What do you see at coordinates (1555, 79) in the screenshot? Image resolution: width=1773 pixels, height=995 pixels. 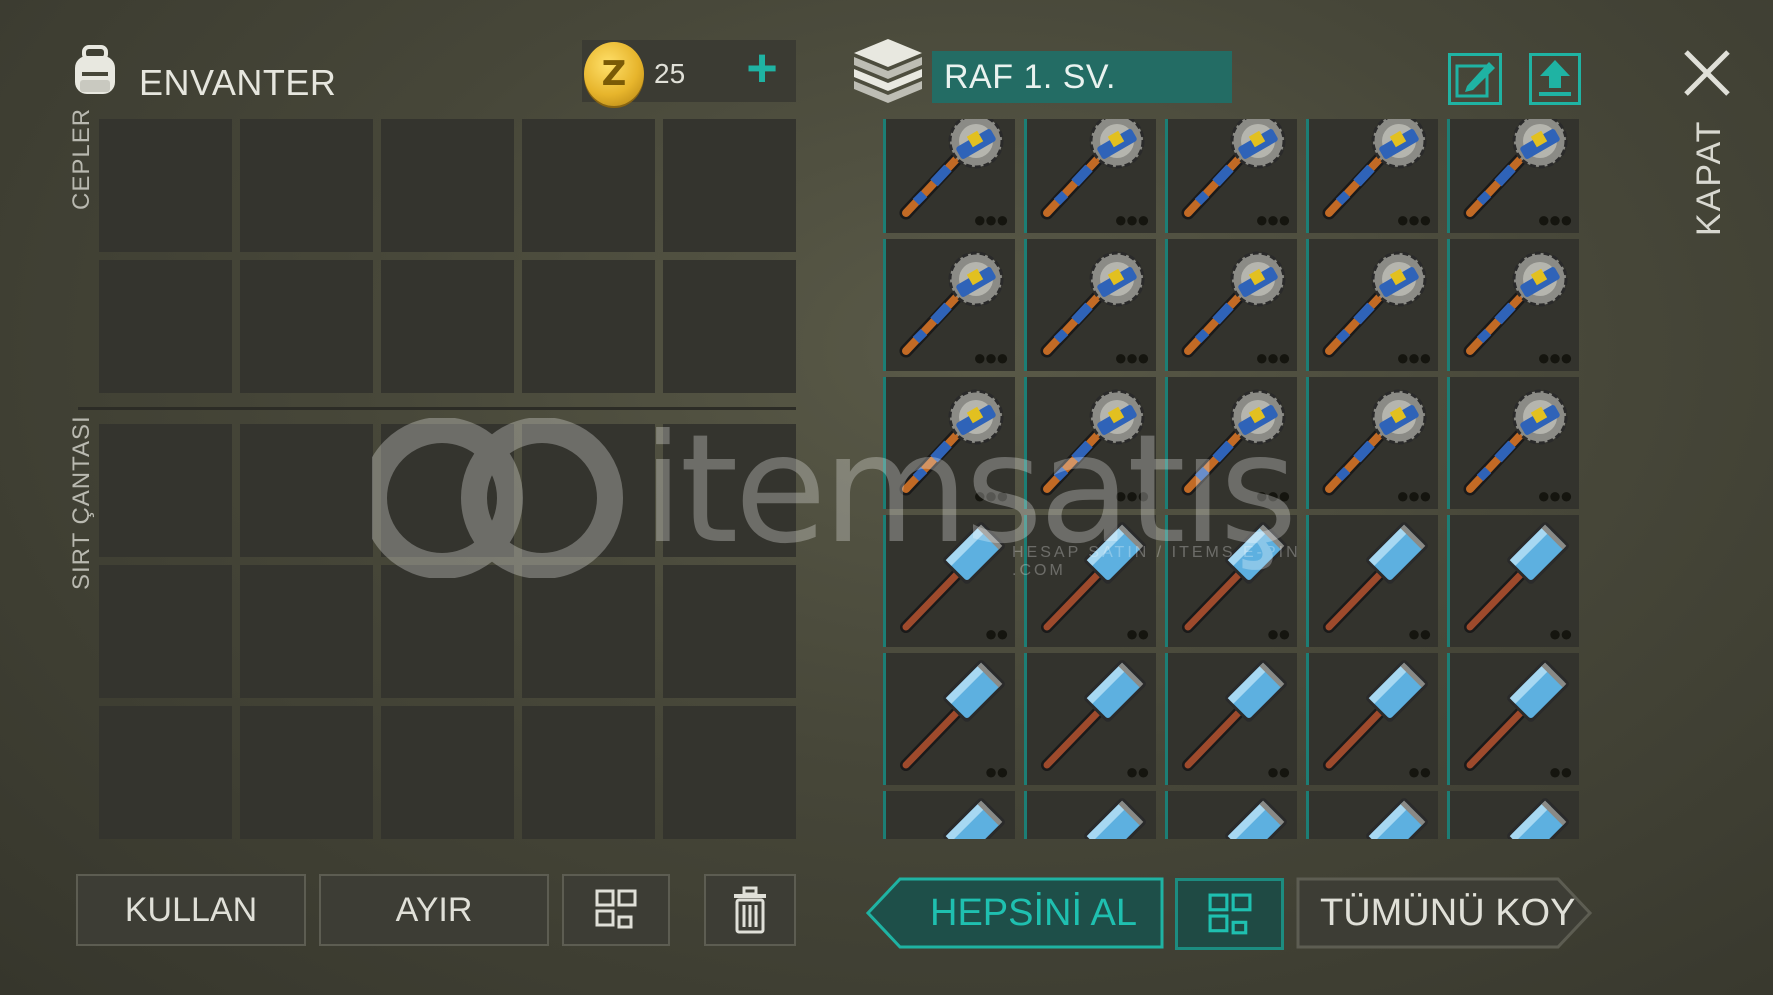 I see `upload-button` at bounding box center [1555, 79].